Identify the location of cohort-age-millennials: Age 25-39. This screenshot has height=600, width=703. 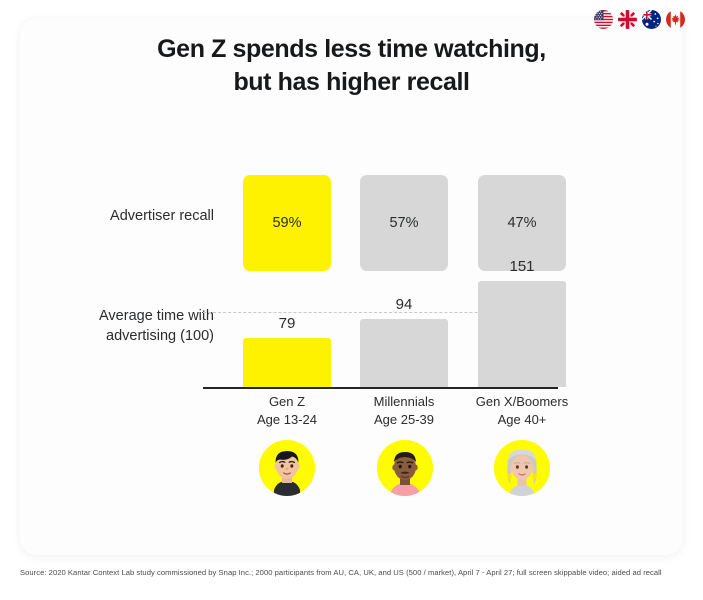
(404, 419).